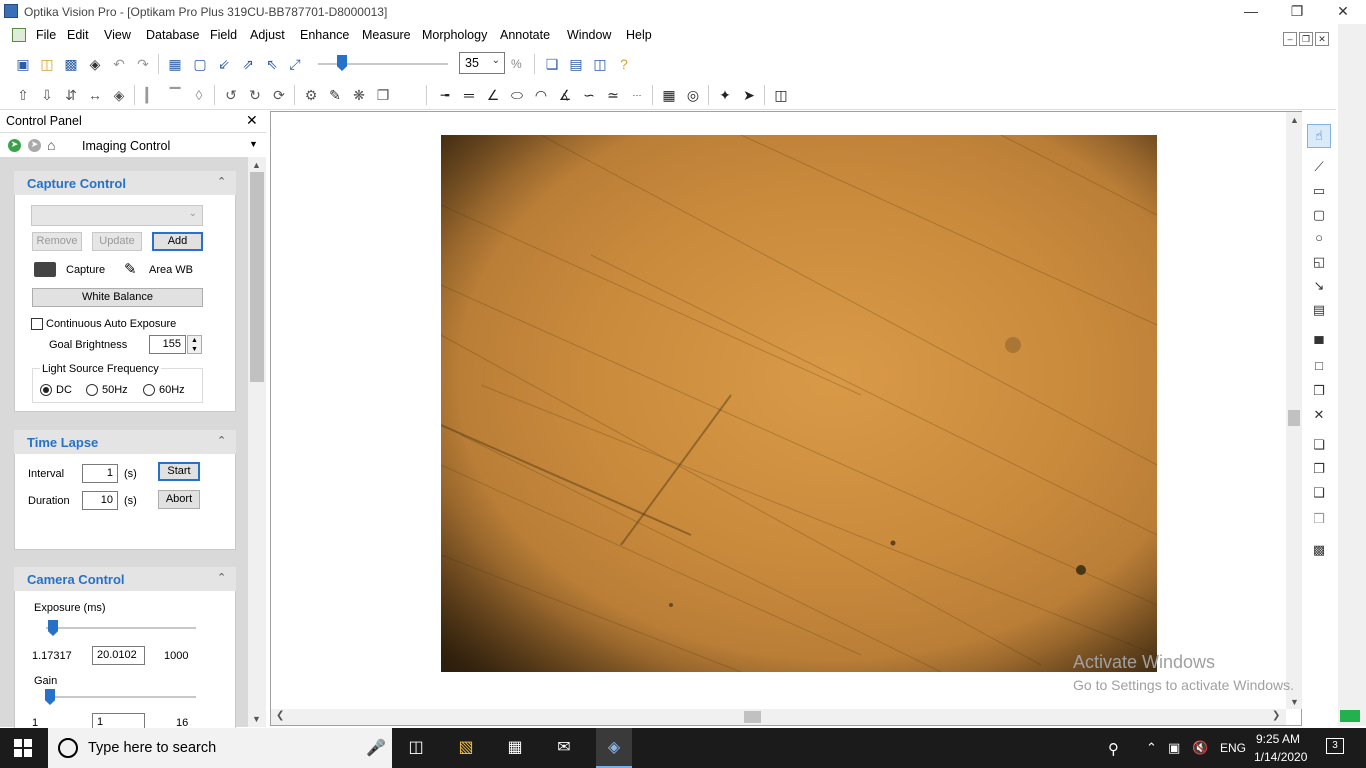 This screenshot has height=768, width=1366. Describe the element at coordinates (179, 471) in the screenshot. I see `start-button: Start` at that location.